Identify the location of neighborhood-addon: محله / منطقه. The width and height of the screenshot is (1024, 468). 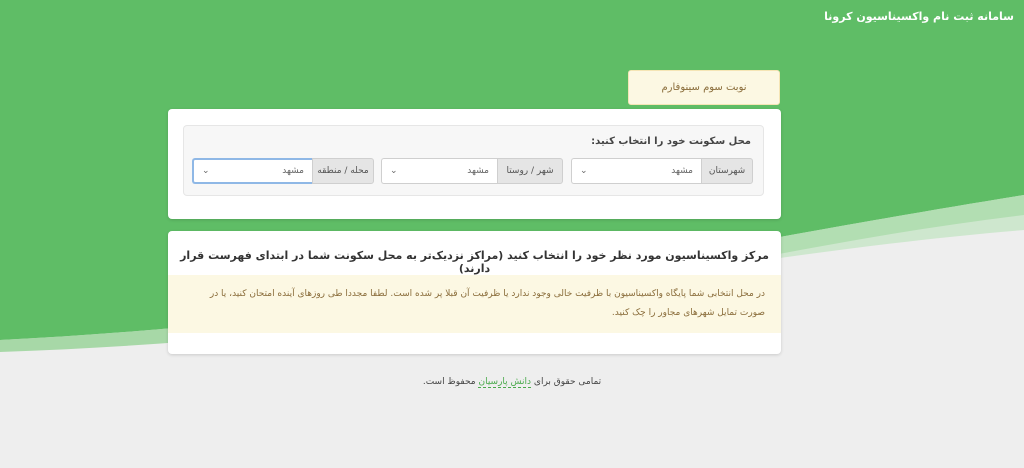
(343, 171).